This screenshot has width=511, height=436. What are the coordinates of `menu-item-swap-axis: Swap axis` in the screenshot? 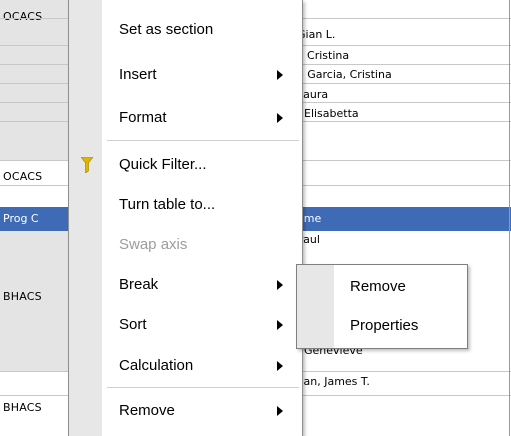 It's located at (185, 245).